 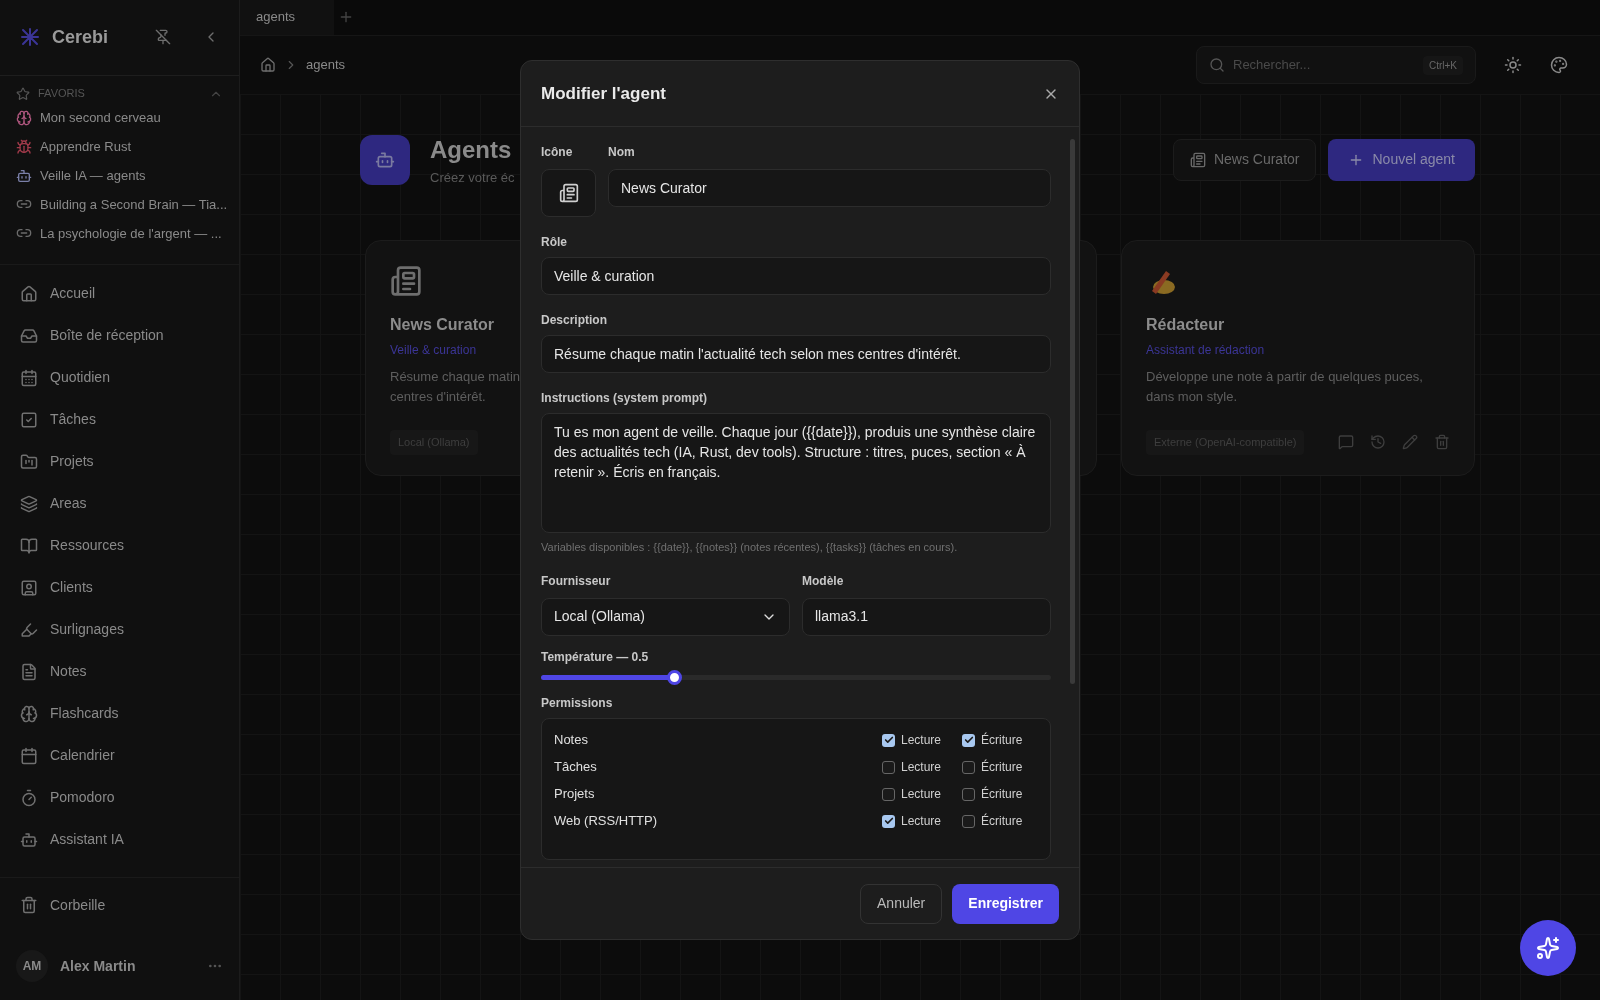 What do you see at coordinates (438, 396) in the screenshot?
I see `card-description: centres d'intérêt.` at bounding box center [438, 396].